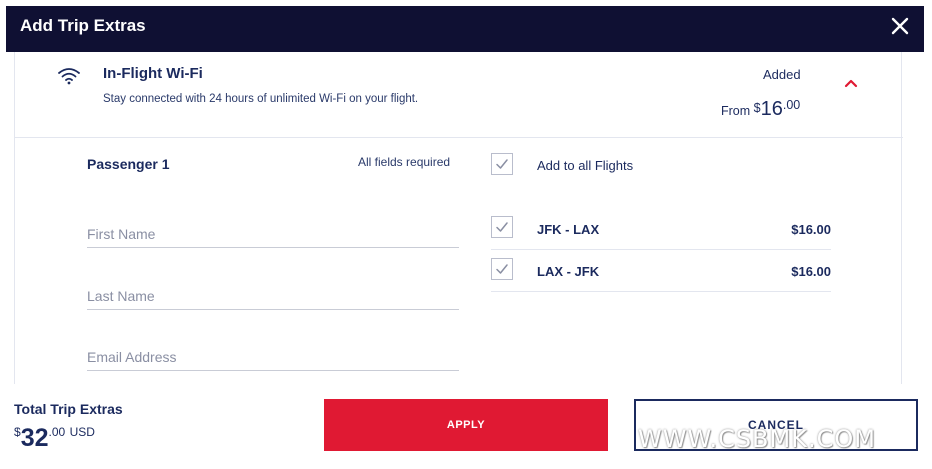 Image resolution: width=932 pixels, height=469 pixels. What do you see at coordinates (404, 162) in the screenshot?
I see `fields-required-note: All fields required` at bounding box center [404, 162].